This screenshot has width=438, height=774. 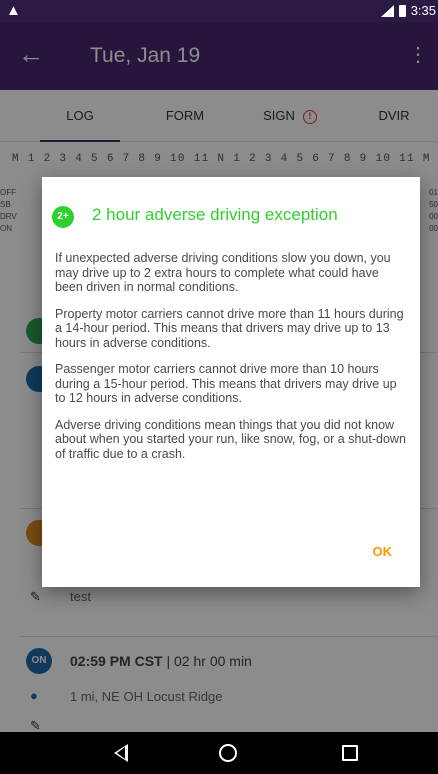 I want to click on navigation-bar, so click(x=219, y=753).